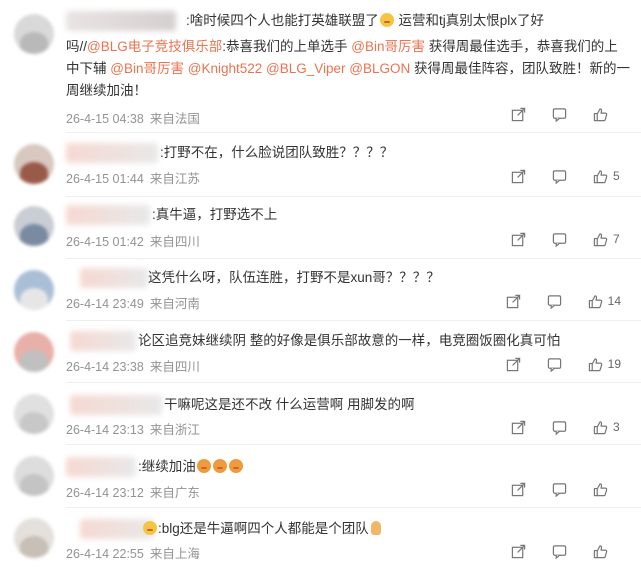  Describe the element at coordinates (375, 528) in the screenshot. I see `hand-emoji` at that location.